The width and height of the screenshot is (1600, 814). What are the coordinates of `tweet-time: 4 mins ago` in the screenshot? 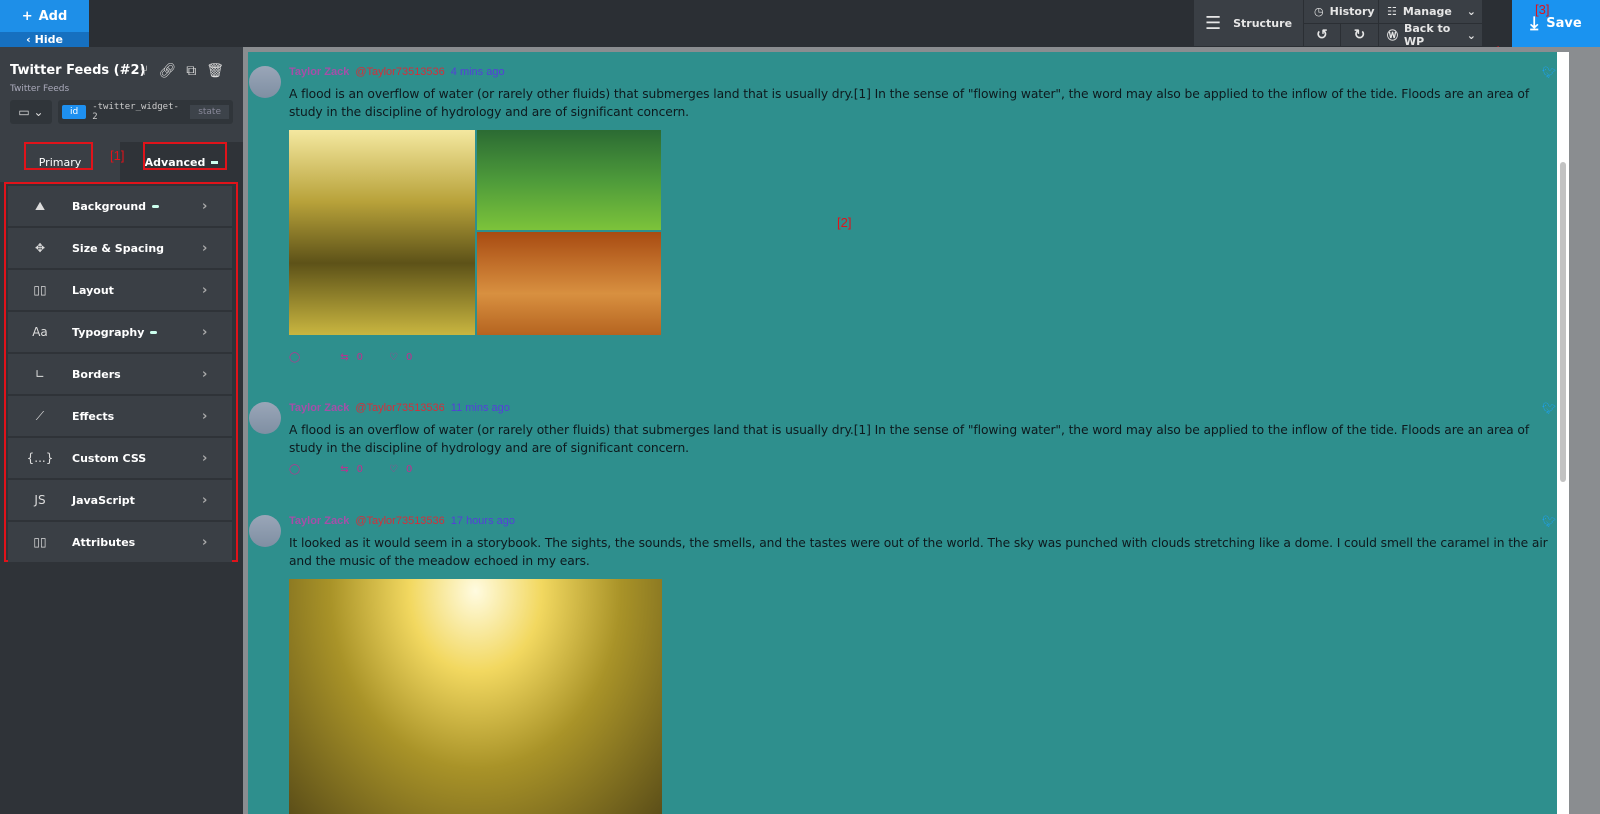 It's located at (478, 72).